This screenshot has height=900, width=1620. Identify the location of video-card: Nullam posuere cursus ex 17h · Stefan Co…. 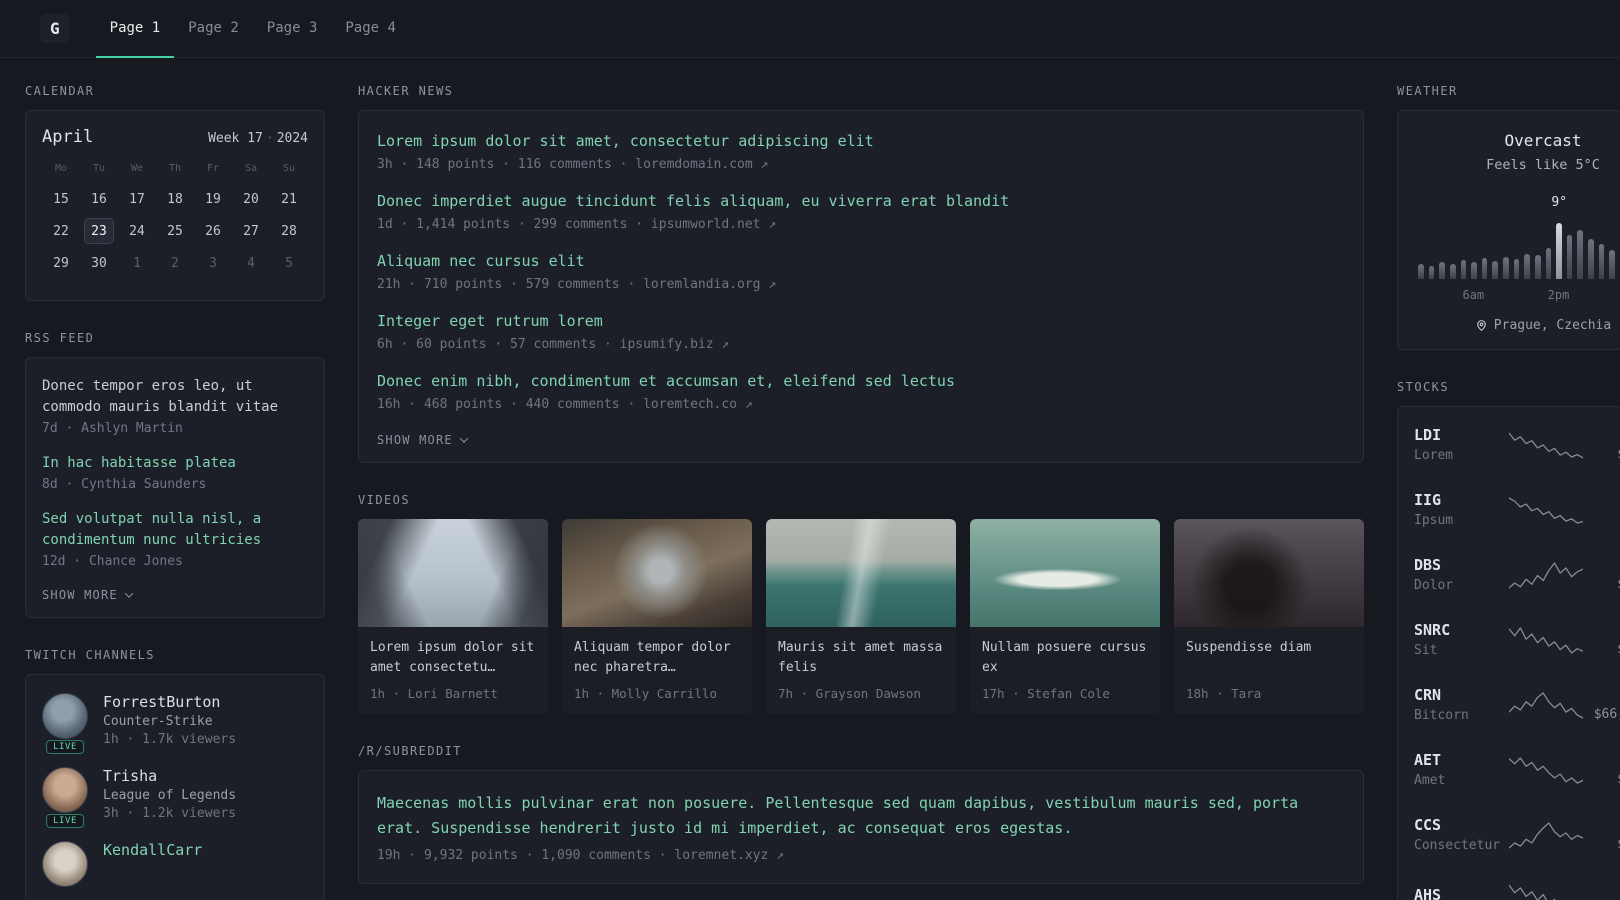
(1065, 616).